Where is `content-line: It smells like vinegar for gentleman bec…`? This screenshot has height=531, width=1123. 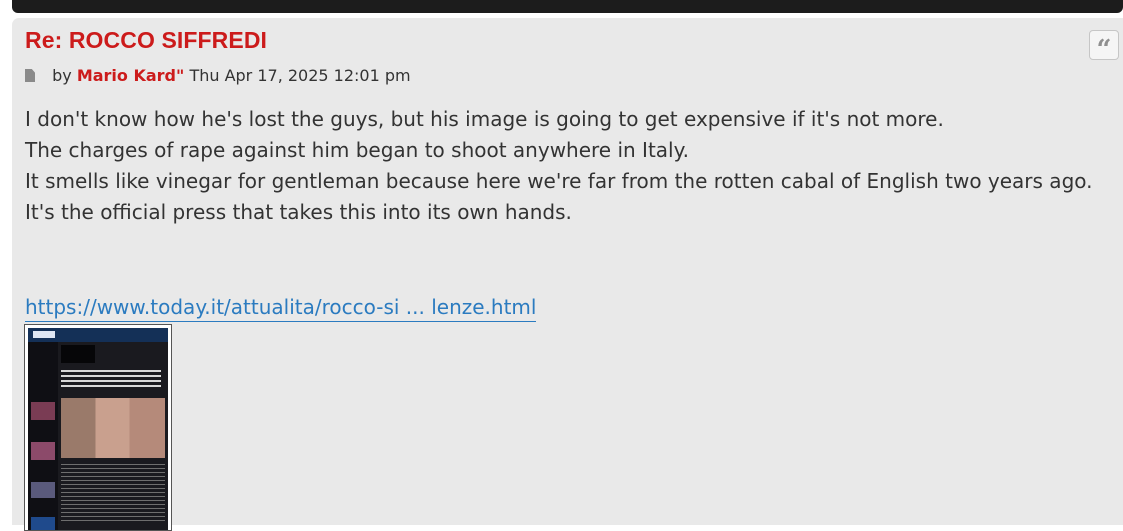
content-line: It smells like vinegar for gentleman bec… is located at coordinates (559, 181).